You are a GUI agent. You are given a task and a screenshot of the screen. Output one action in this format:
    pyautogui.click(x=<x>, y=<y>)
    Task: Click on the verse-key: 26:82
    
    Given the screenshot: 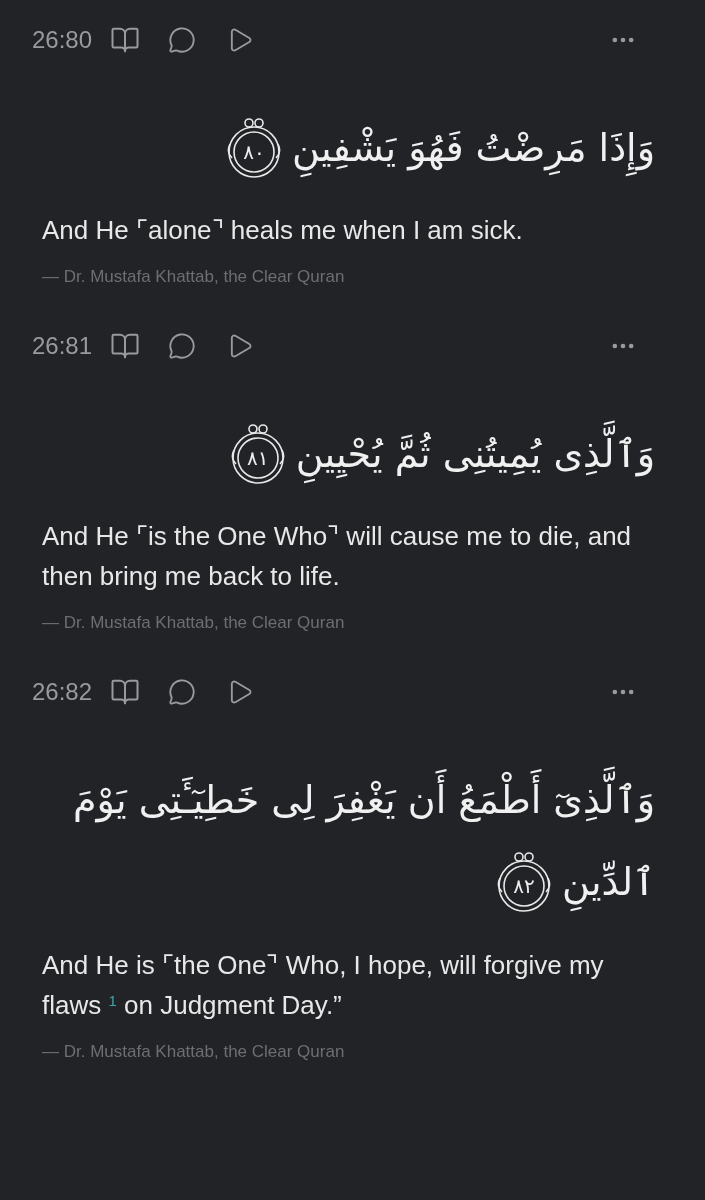 What is the action you would take?
    pyautogui.click(x=62, y=691)
    